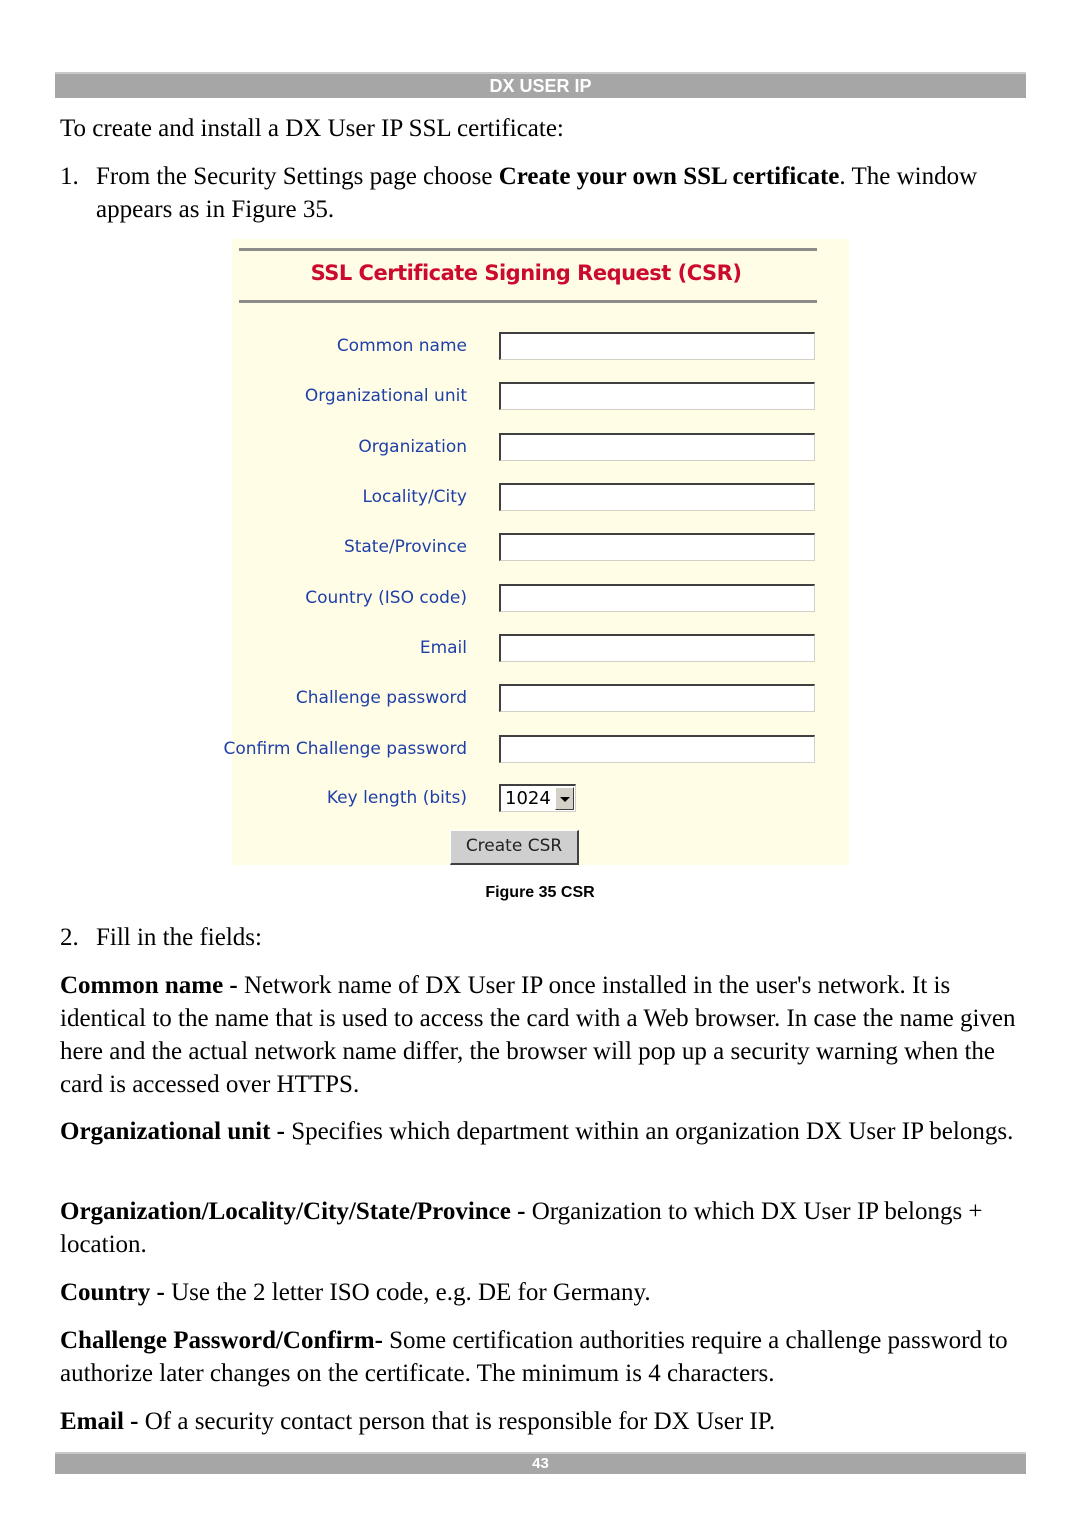 This screenshot has width=1080, height=1533. What do you see at coordinates (102, 1421) in the screenshot?
I see `definition-term: Email -` at bounding box center [102, 1421].